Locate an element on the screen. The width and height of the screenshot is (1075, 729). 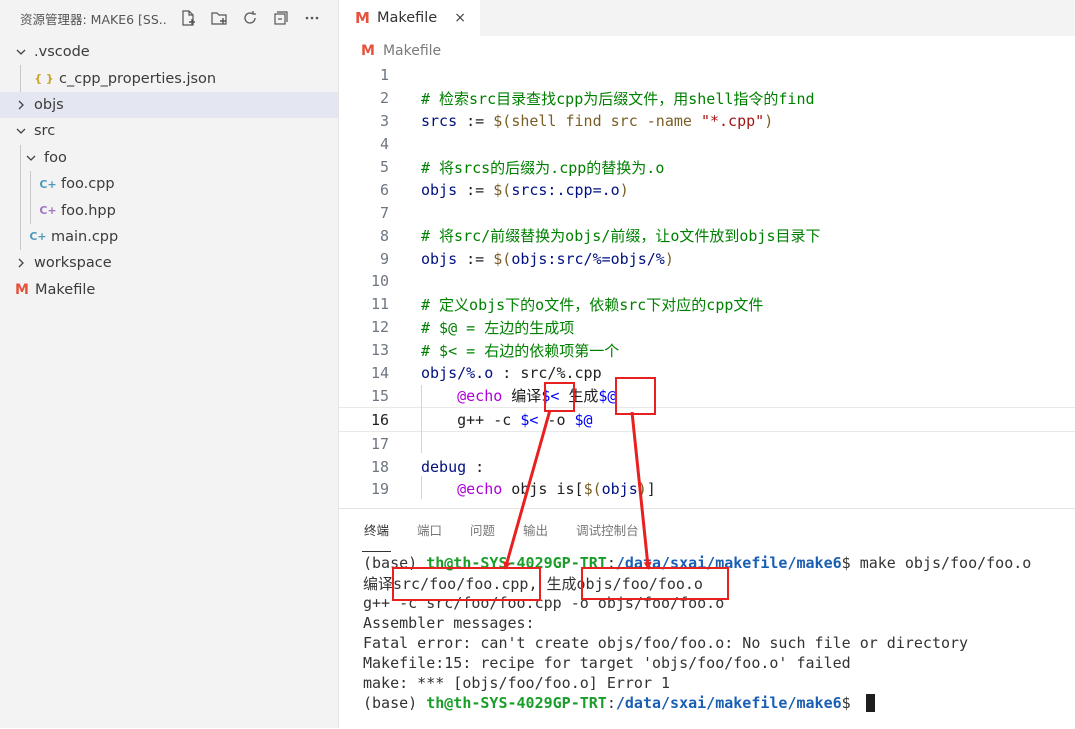
line-number: 15 is located at coordinates (379, 395).